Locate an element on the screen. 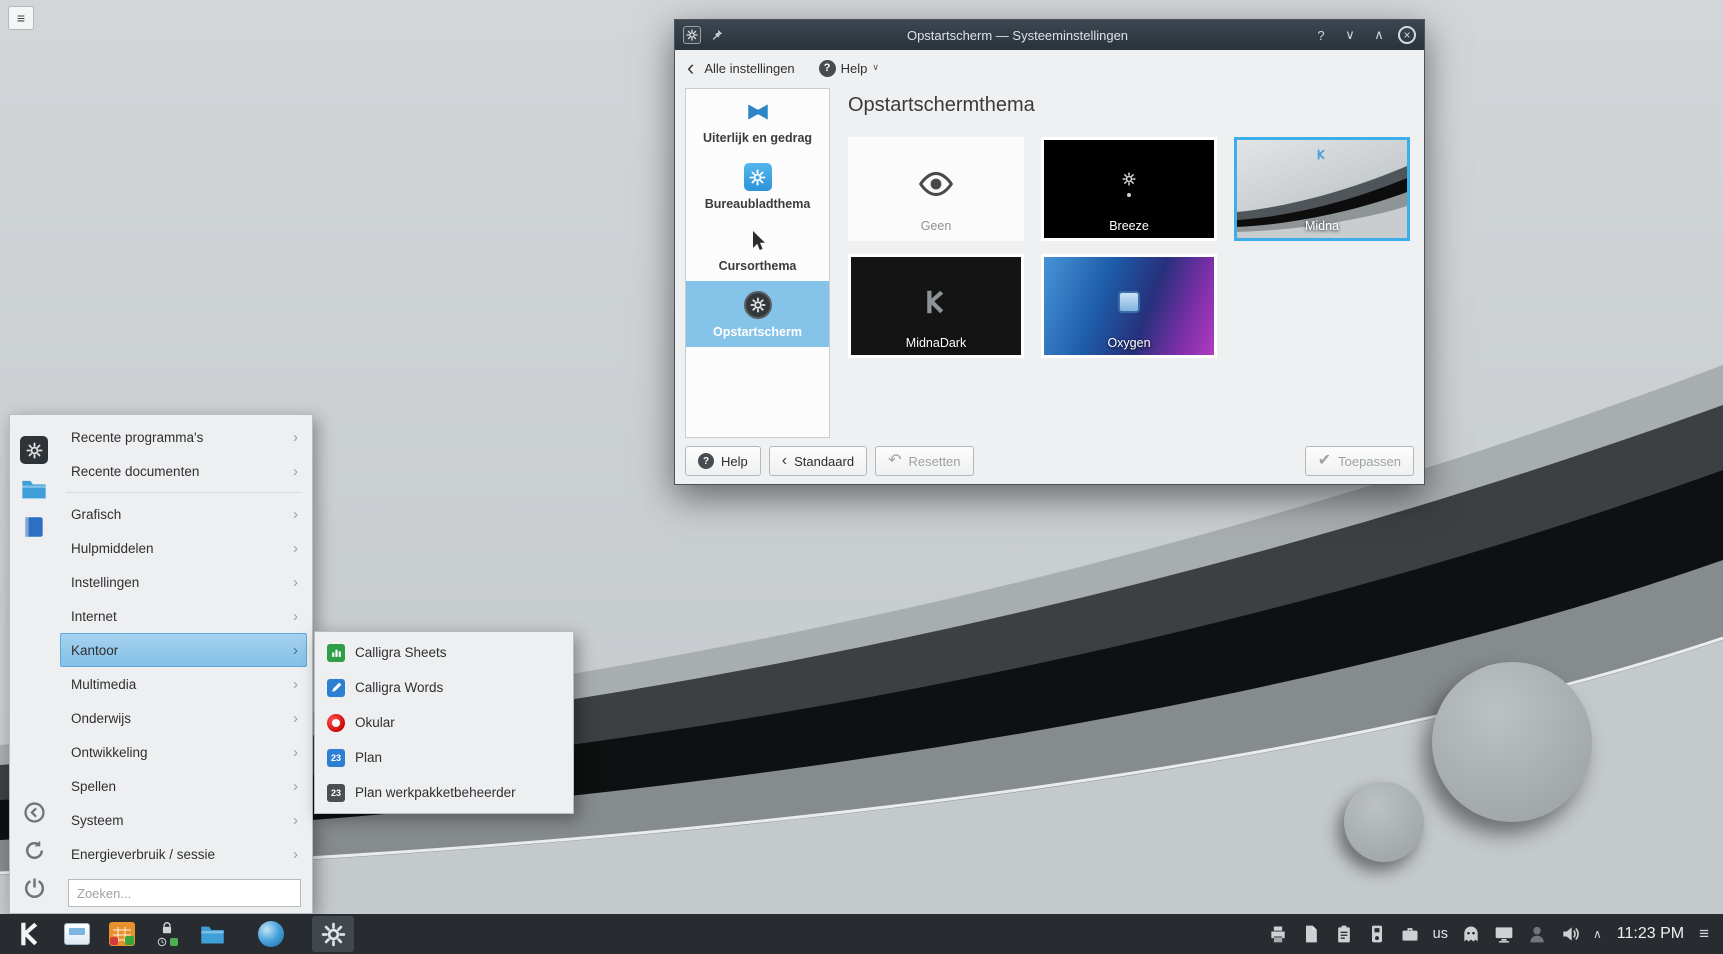 The width and height of the screenshot is (1723, 954). briefcase-icon is located at coordinates (1410, 934).